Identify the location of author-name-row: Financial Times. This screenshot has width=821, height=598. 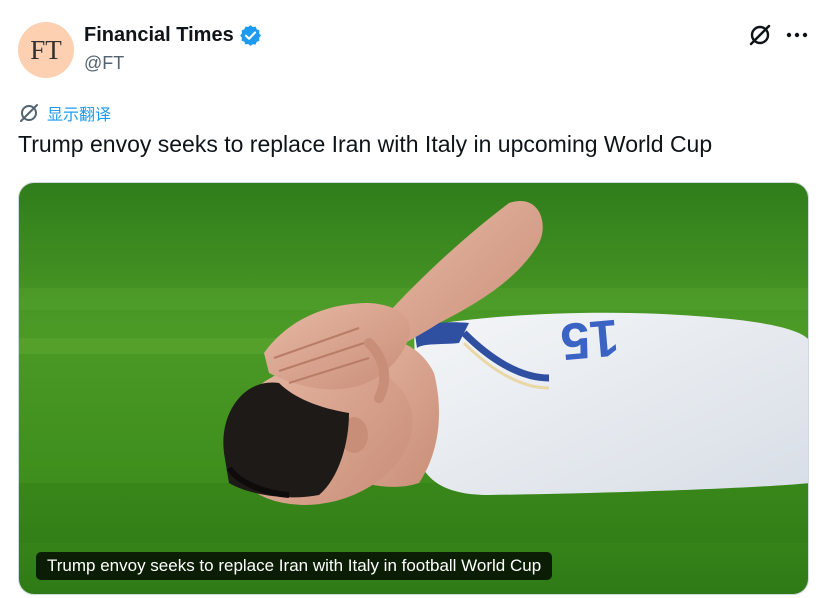
(173, 35).